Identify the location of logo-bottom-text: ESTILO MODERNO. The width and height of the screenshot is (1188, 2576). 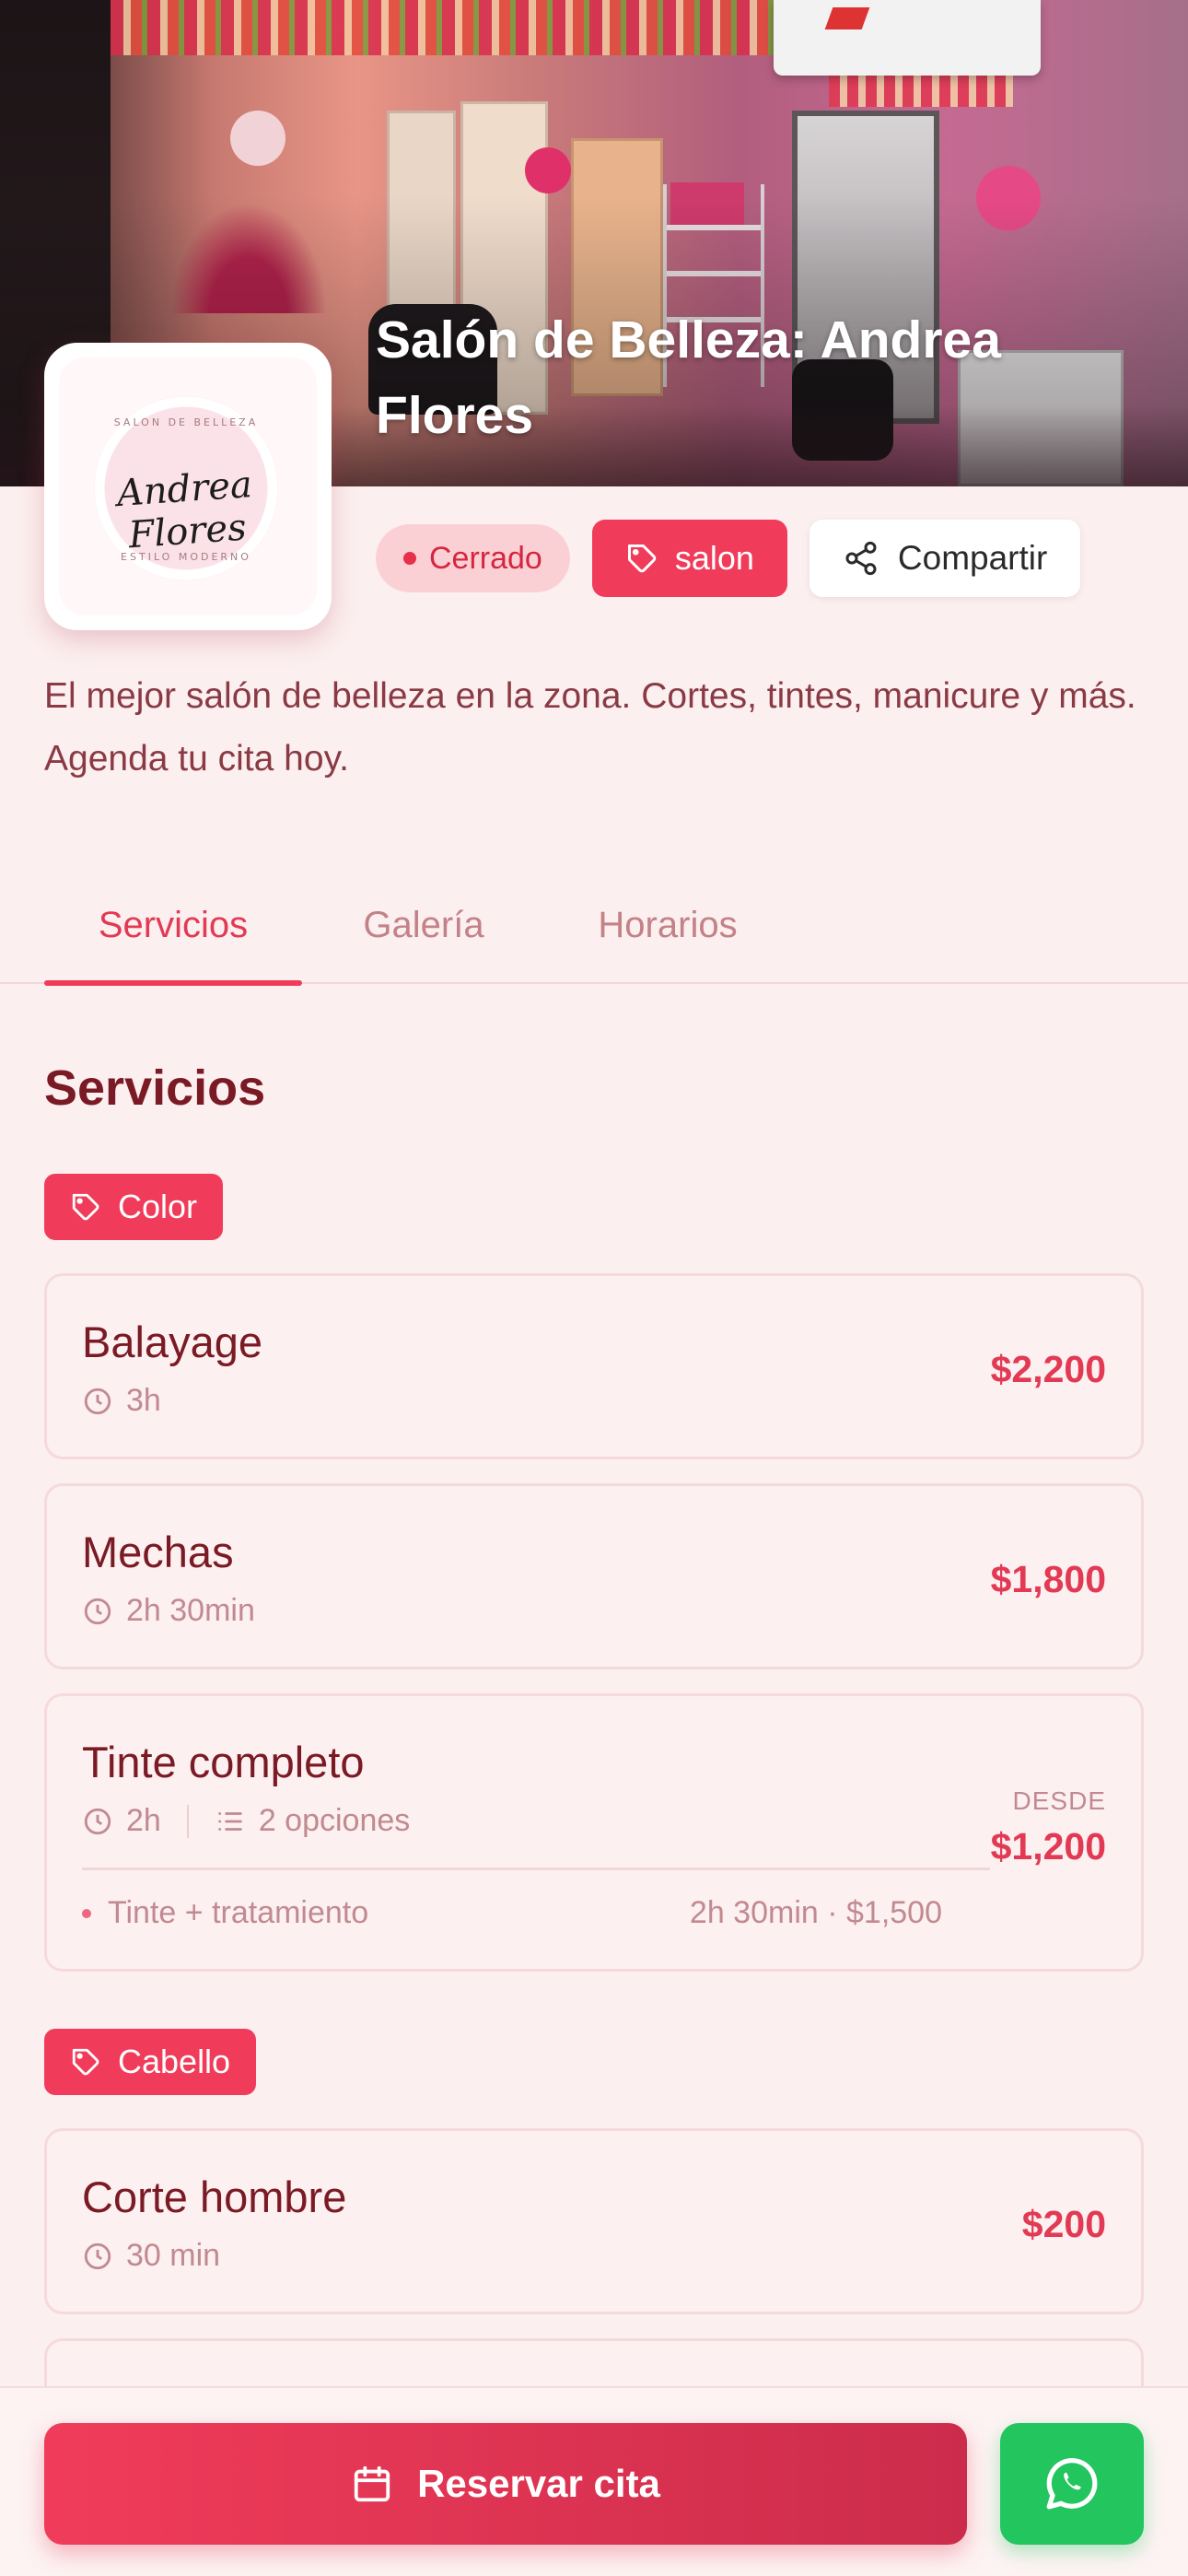
(186, 557).